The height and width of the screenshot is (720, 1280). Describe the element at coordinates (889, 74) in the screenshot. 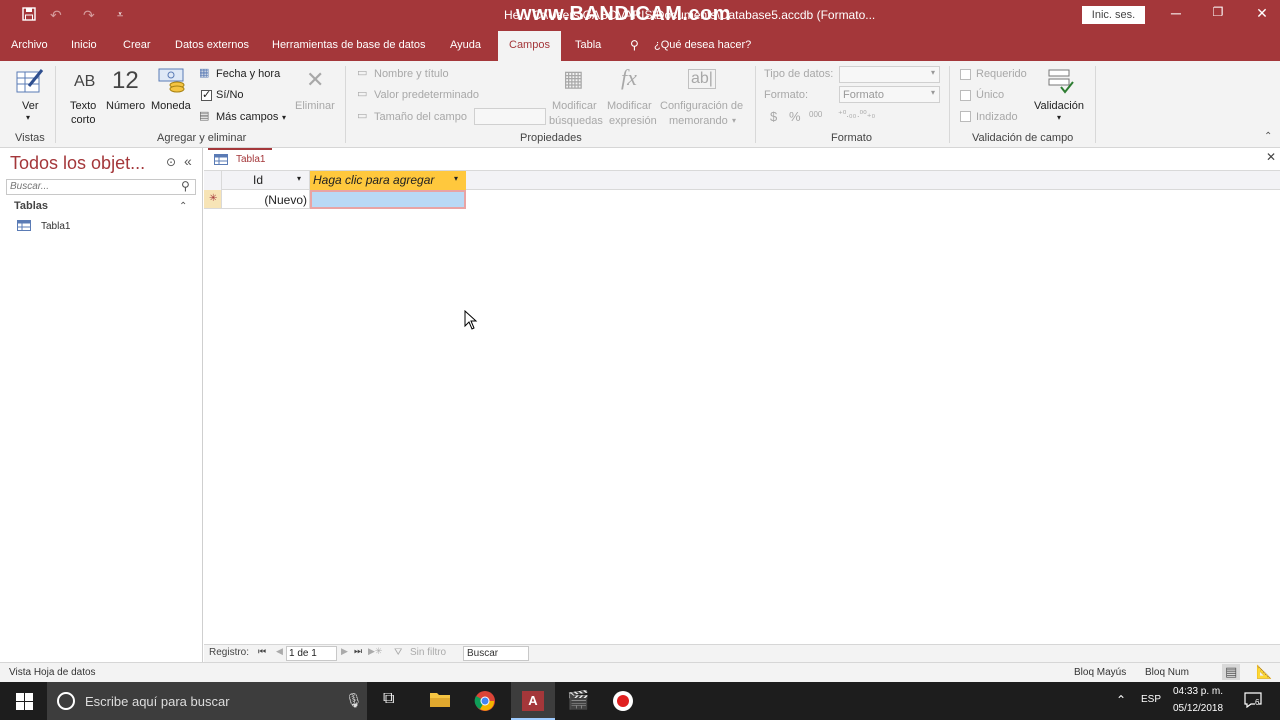

I see `tipo-datos-select: ▾` at that location.